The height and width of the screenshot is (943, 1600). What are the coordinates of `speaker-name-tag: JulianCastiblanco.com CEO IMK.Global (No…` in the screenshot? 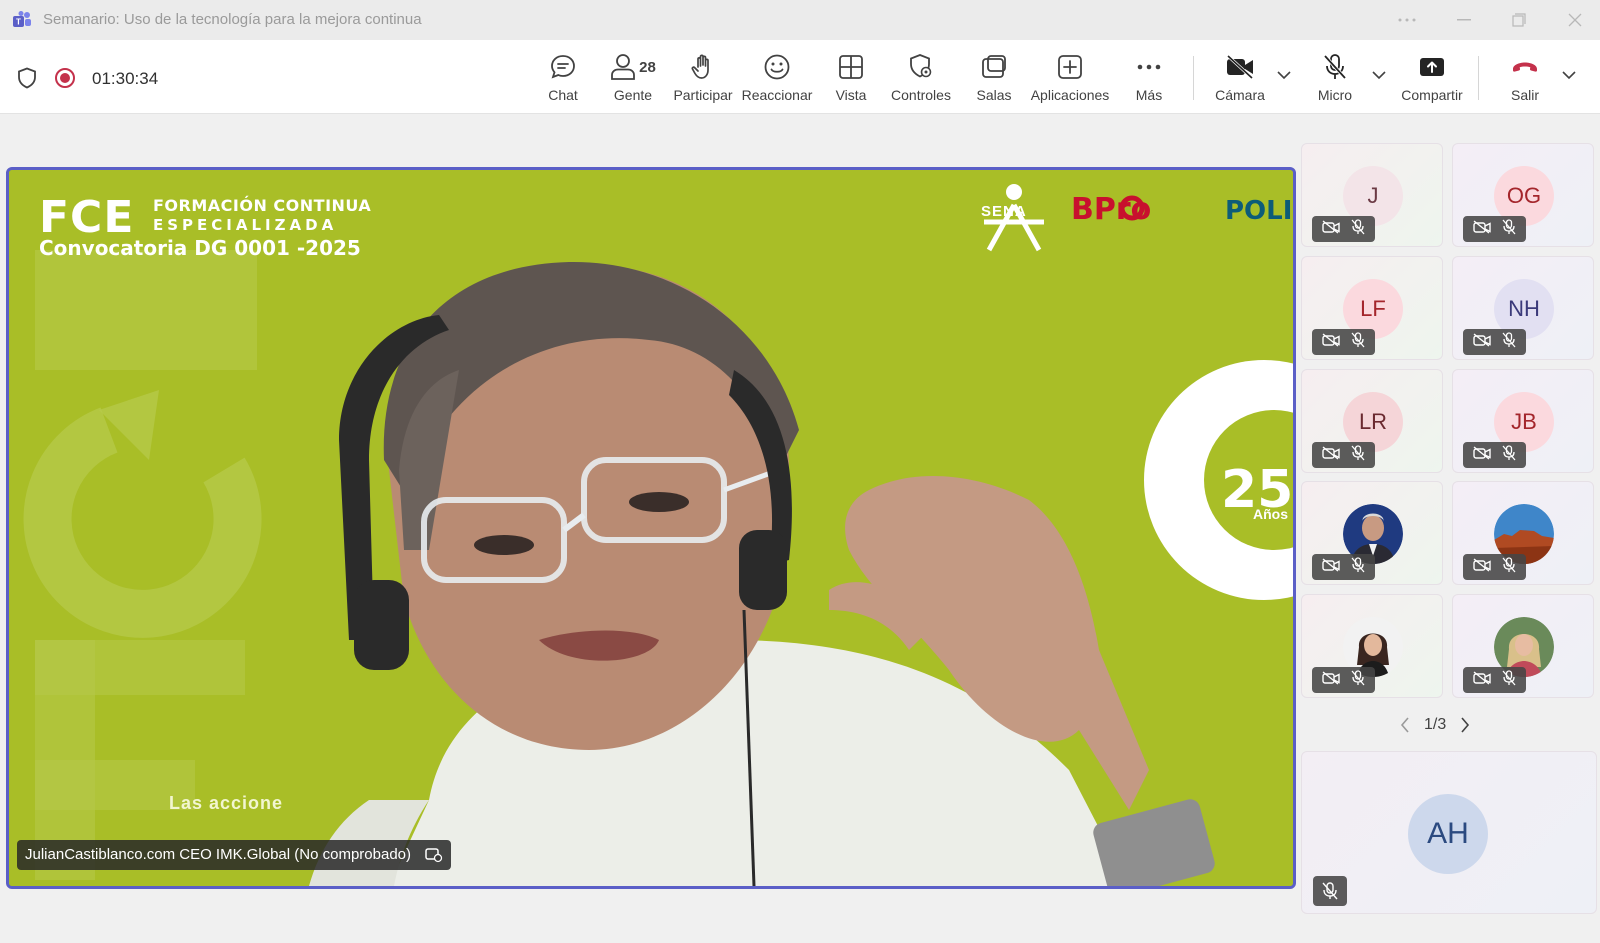 It's located at (234, 855).